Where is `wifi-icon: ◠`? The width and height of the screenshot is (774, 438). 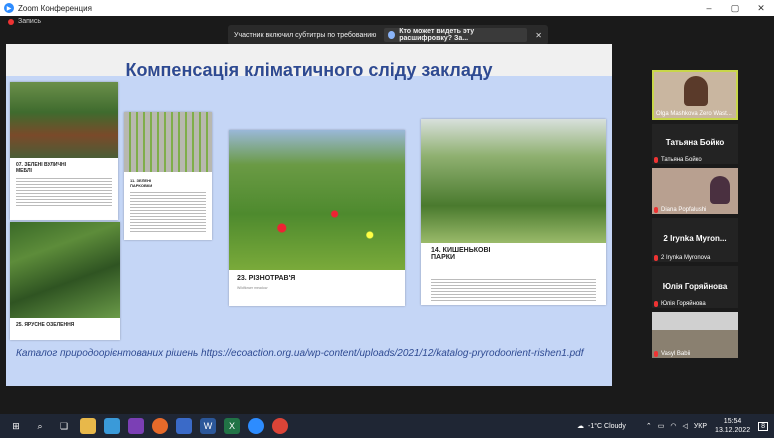
wifi-icon: ◠ is located at coordinates (673, 426).